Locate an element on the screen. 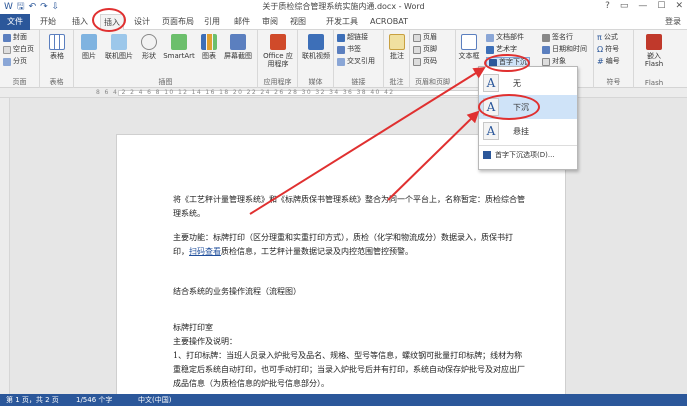 Image resolution: width=687 pixels, height=406 pixels. annotation-arrows is located at coordinates (367, 140).